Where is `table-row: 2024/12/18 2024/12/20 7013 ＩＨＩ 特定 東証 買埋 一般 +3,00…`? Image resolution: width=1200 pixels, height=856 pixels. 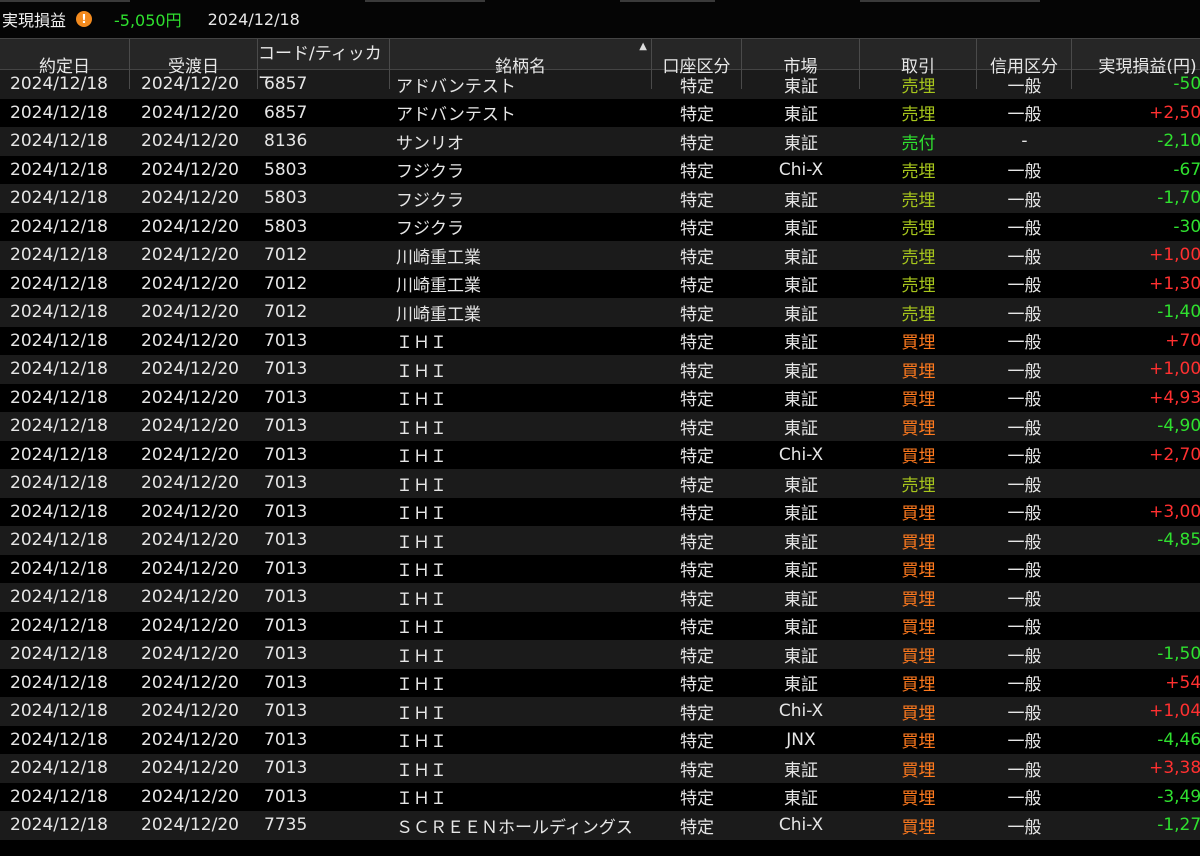
table-row: 2024/12/18 2024/12/20 7013 ＩＨＩ 特定 東証 買埋 一般 +3,00… is located at coordinates (600, 511).